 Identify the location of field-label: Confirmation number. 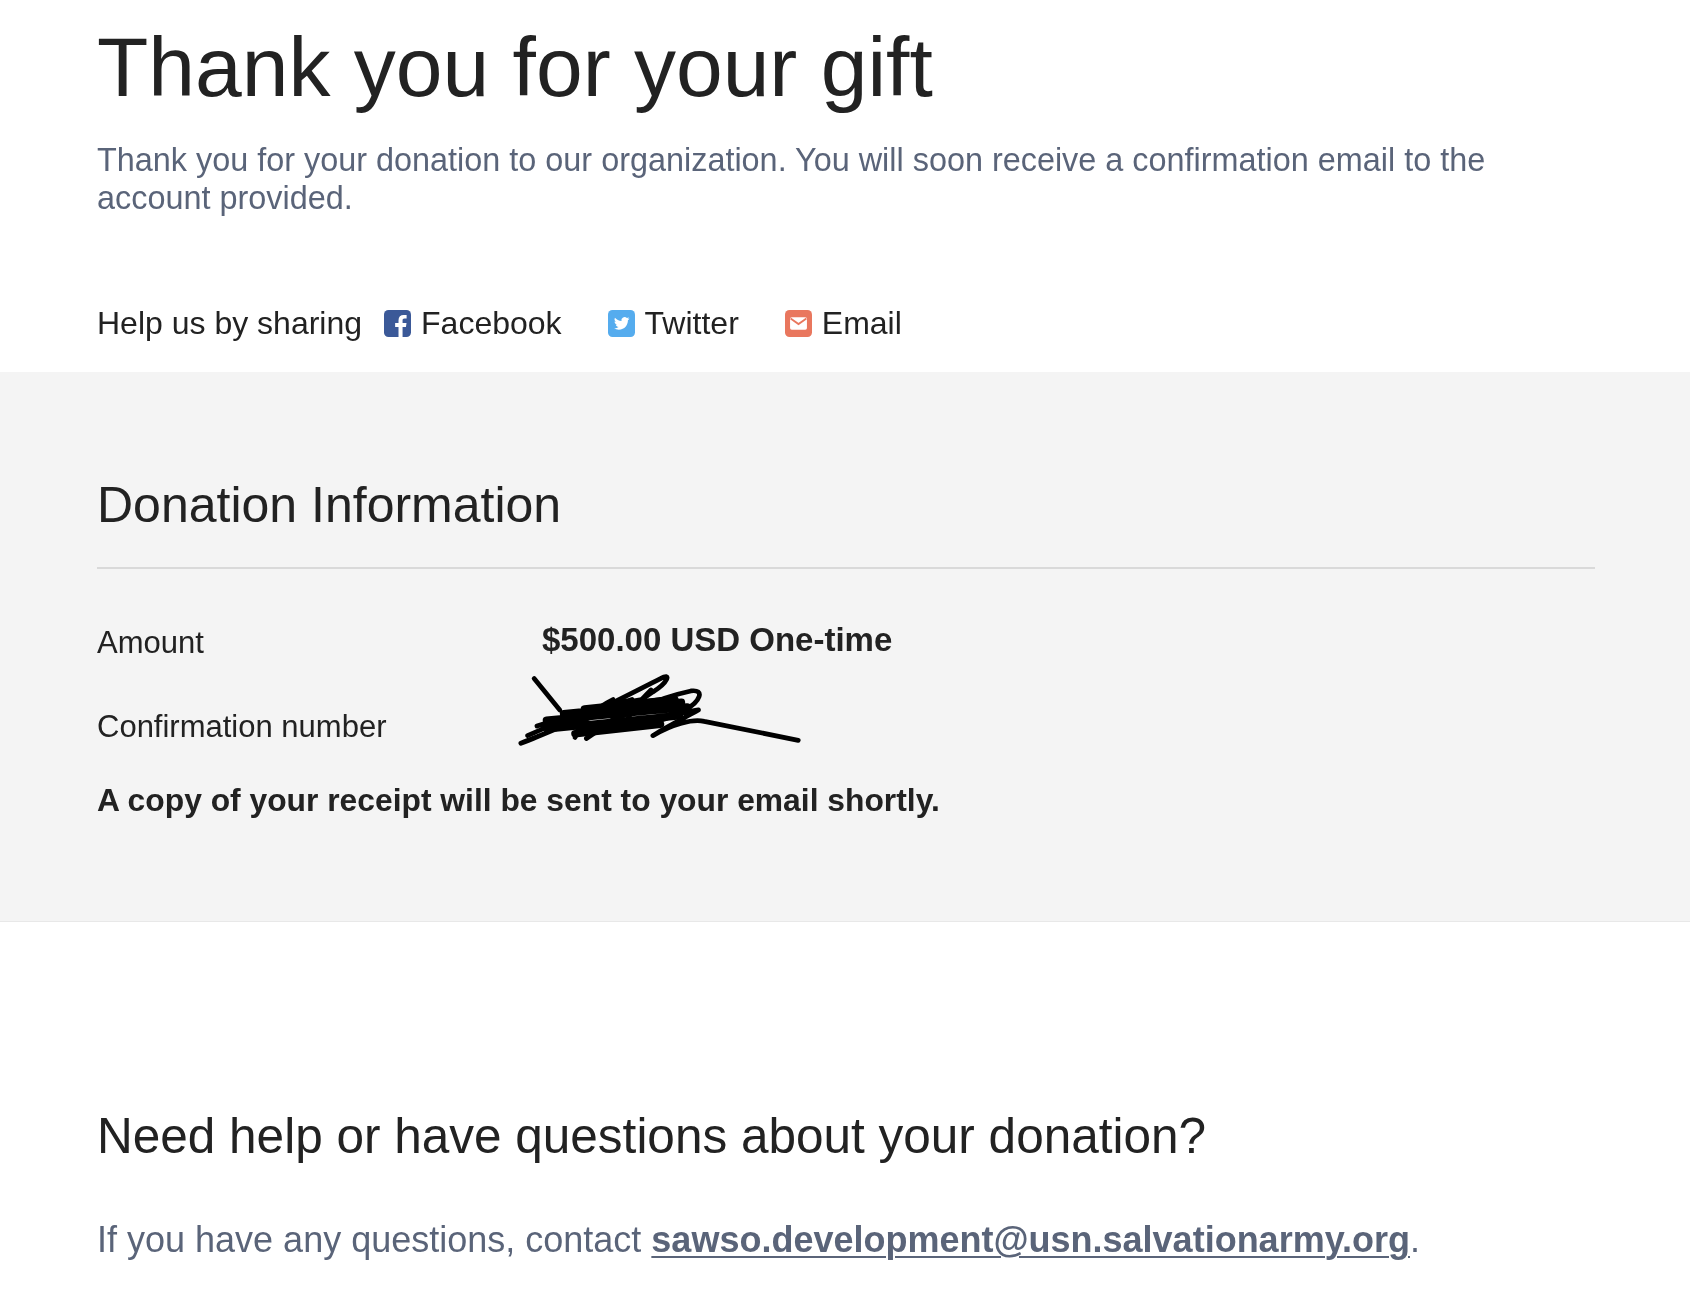
(242, 727).